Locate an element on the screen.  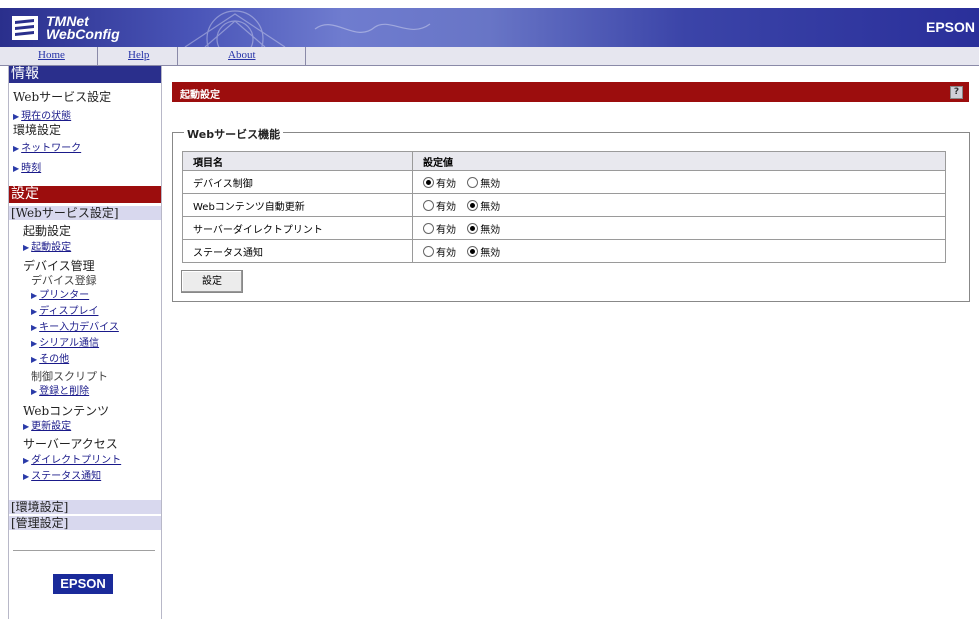
sidebar-divider is located at coordinates (84, 550).